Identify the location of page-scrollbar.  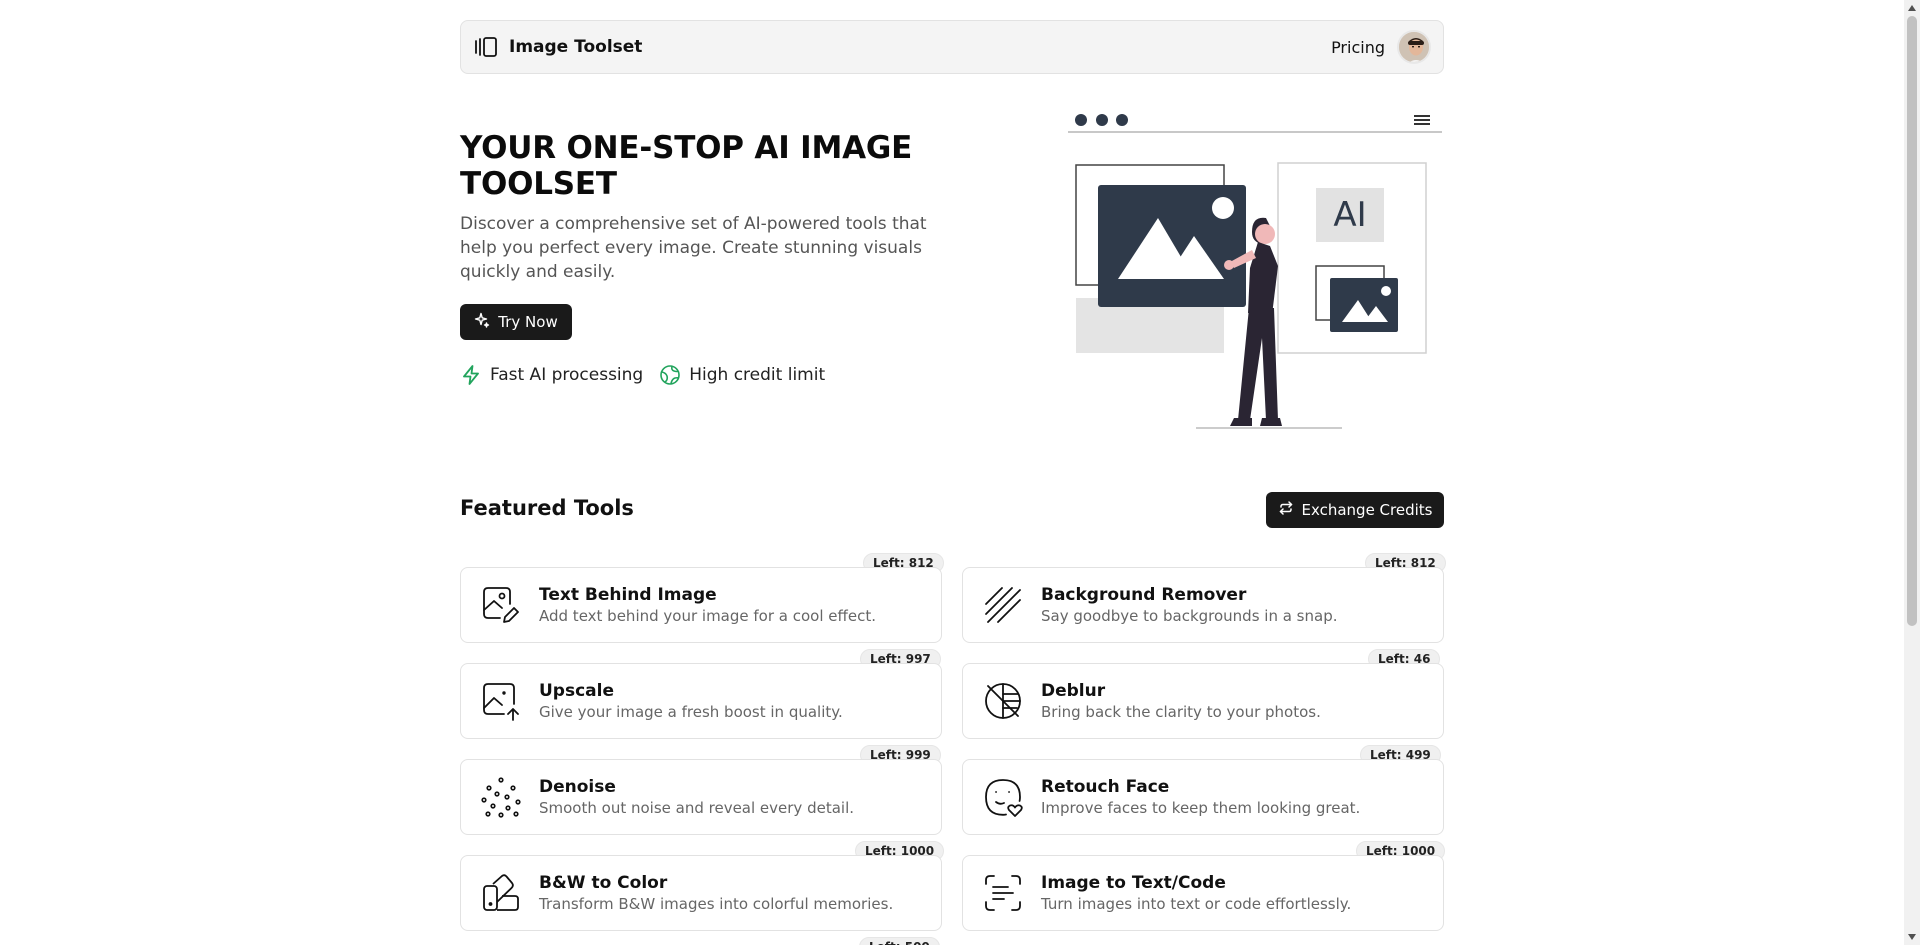
(1912, 472).